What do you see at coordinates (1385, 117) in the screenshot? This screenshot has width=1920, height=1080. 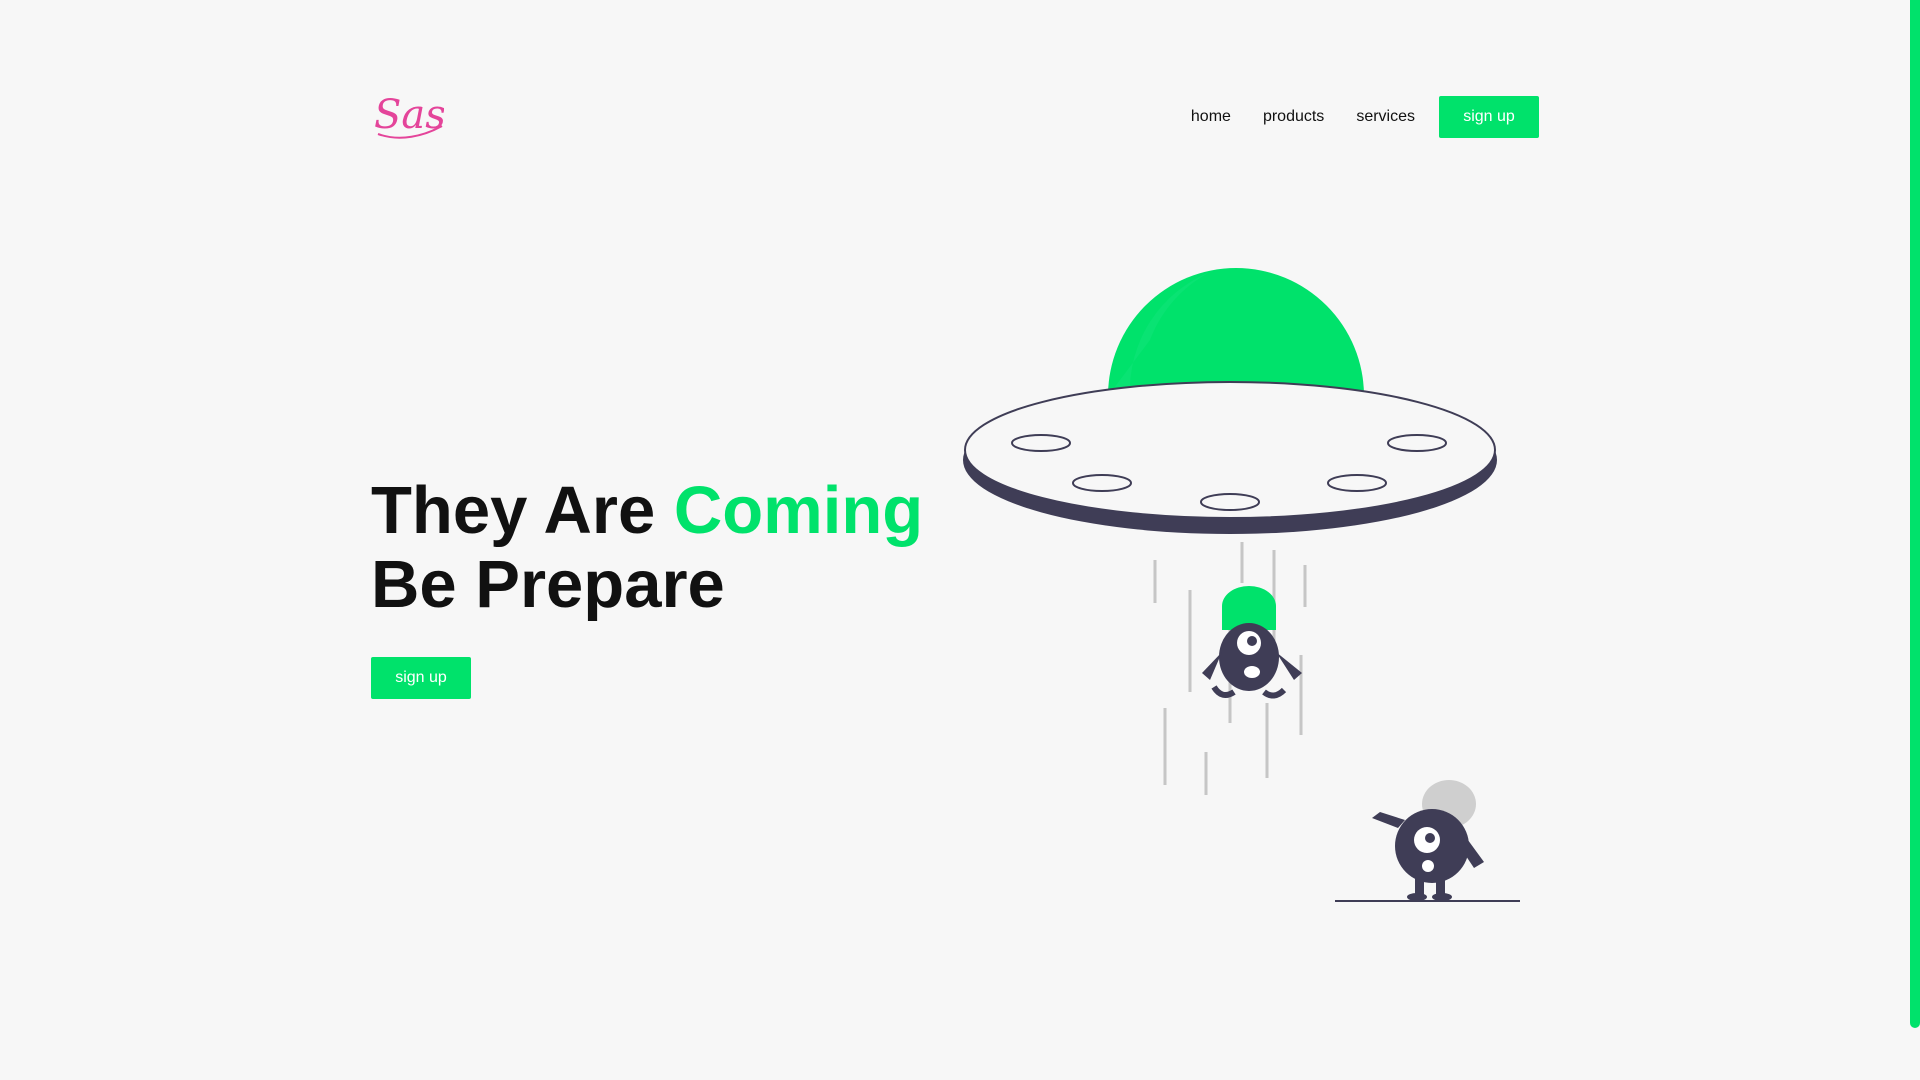 I see `nav-services-link: services` at bounding box center [1385, 117].